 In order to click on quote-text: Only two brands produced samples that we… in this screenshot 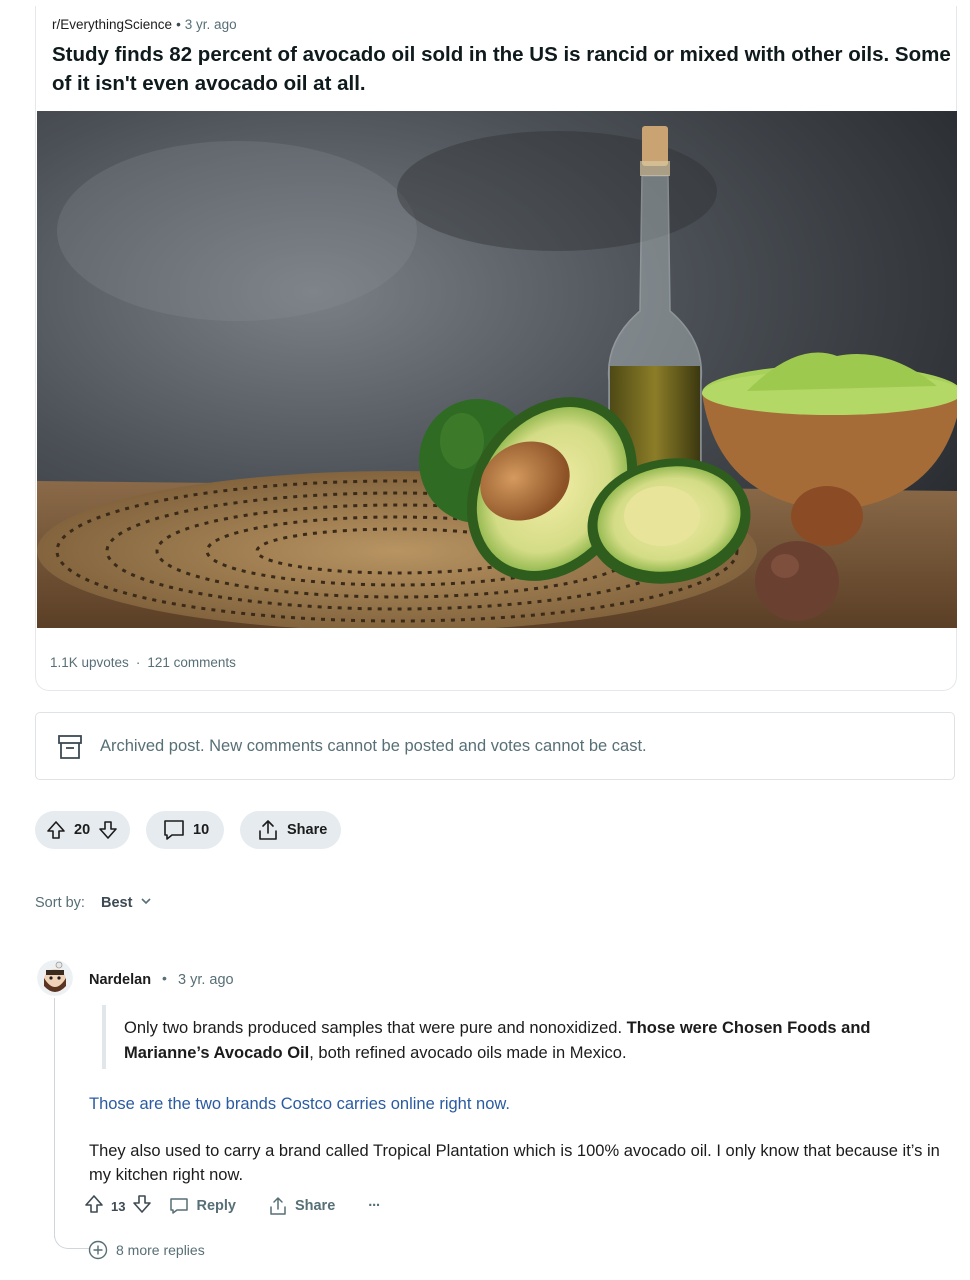, I will do `click(375, 1028)`.